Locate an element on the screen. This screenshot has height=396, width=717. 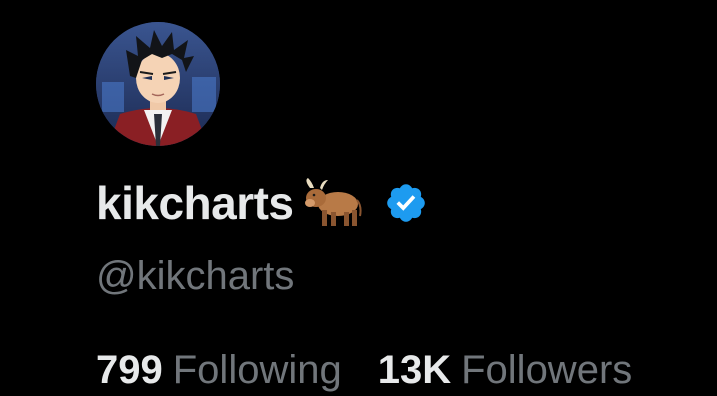
profile-avatar is located at coordinates (158, 84).